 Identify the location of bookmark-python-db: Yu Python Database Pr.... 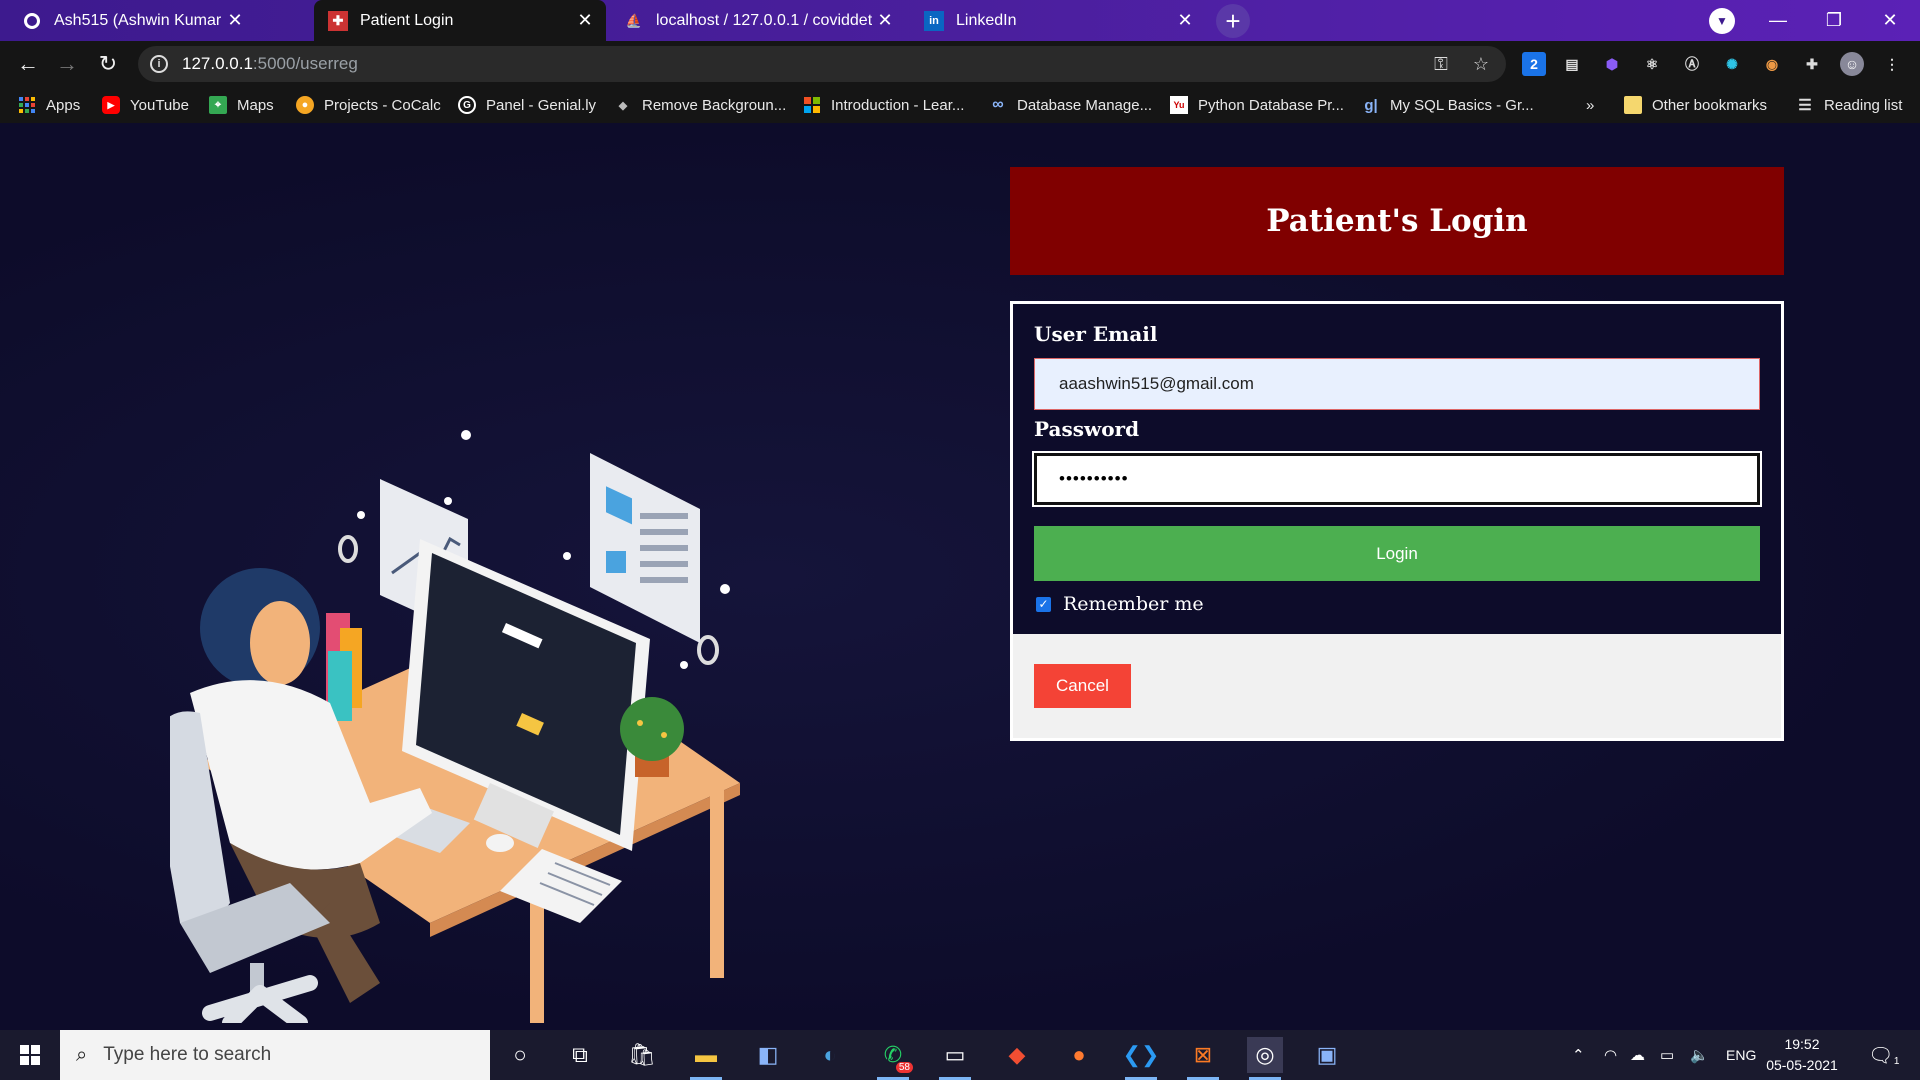
(1257, 105).